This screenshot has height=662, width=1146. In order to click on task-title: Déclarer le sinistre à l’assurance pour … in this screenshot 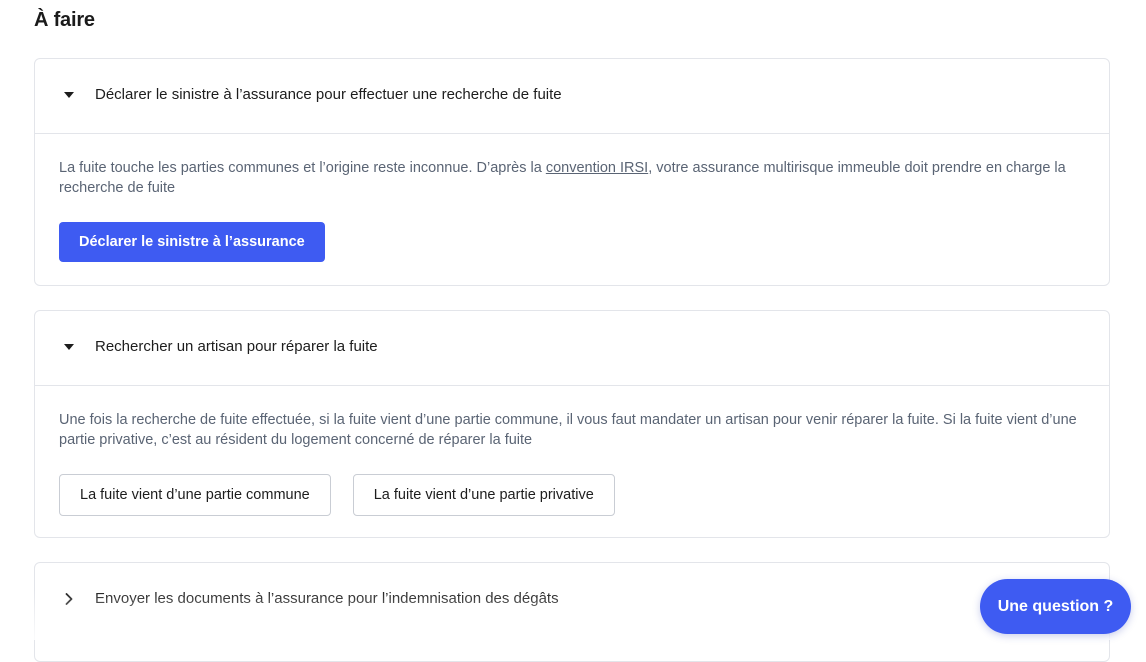, I will do `click(328, 94)`.